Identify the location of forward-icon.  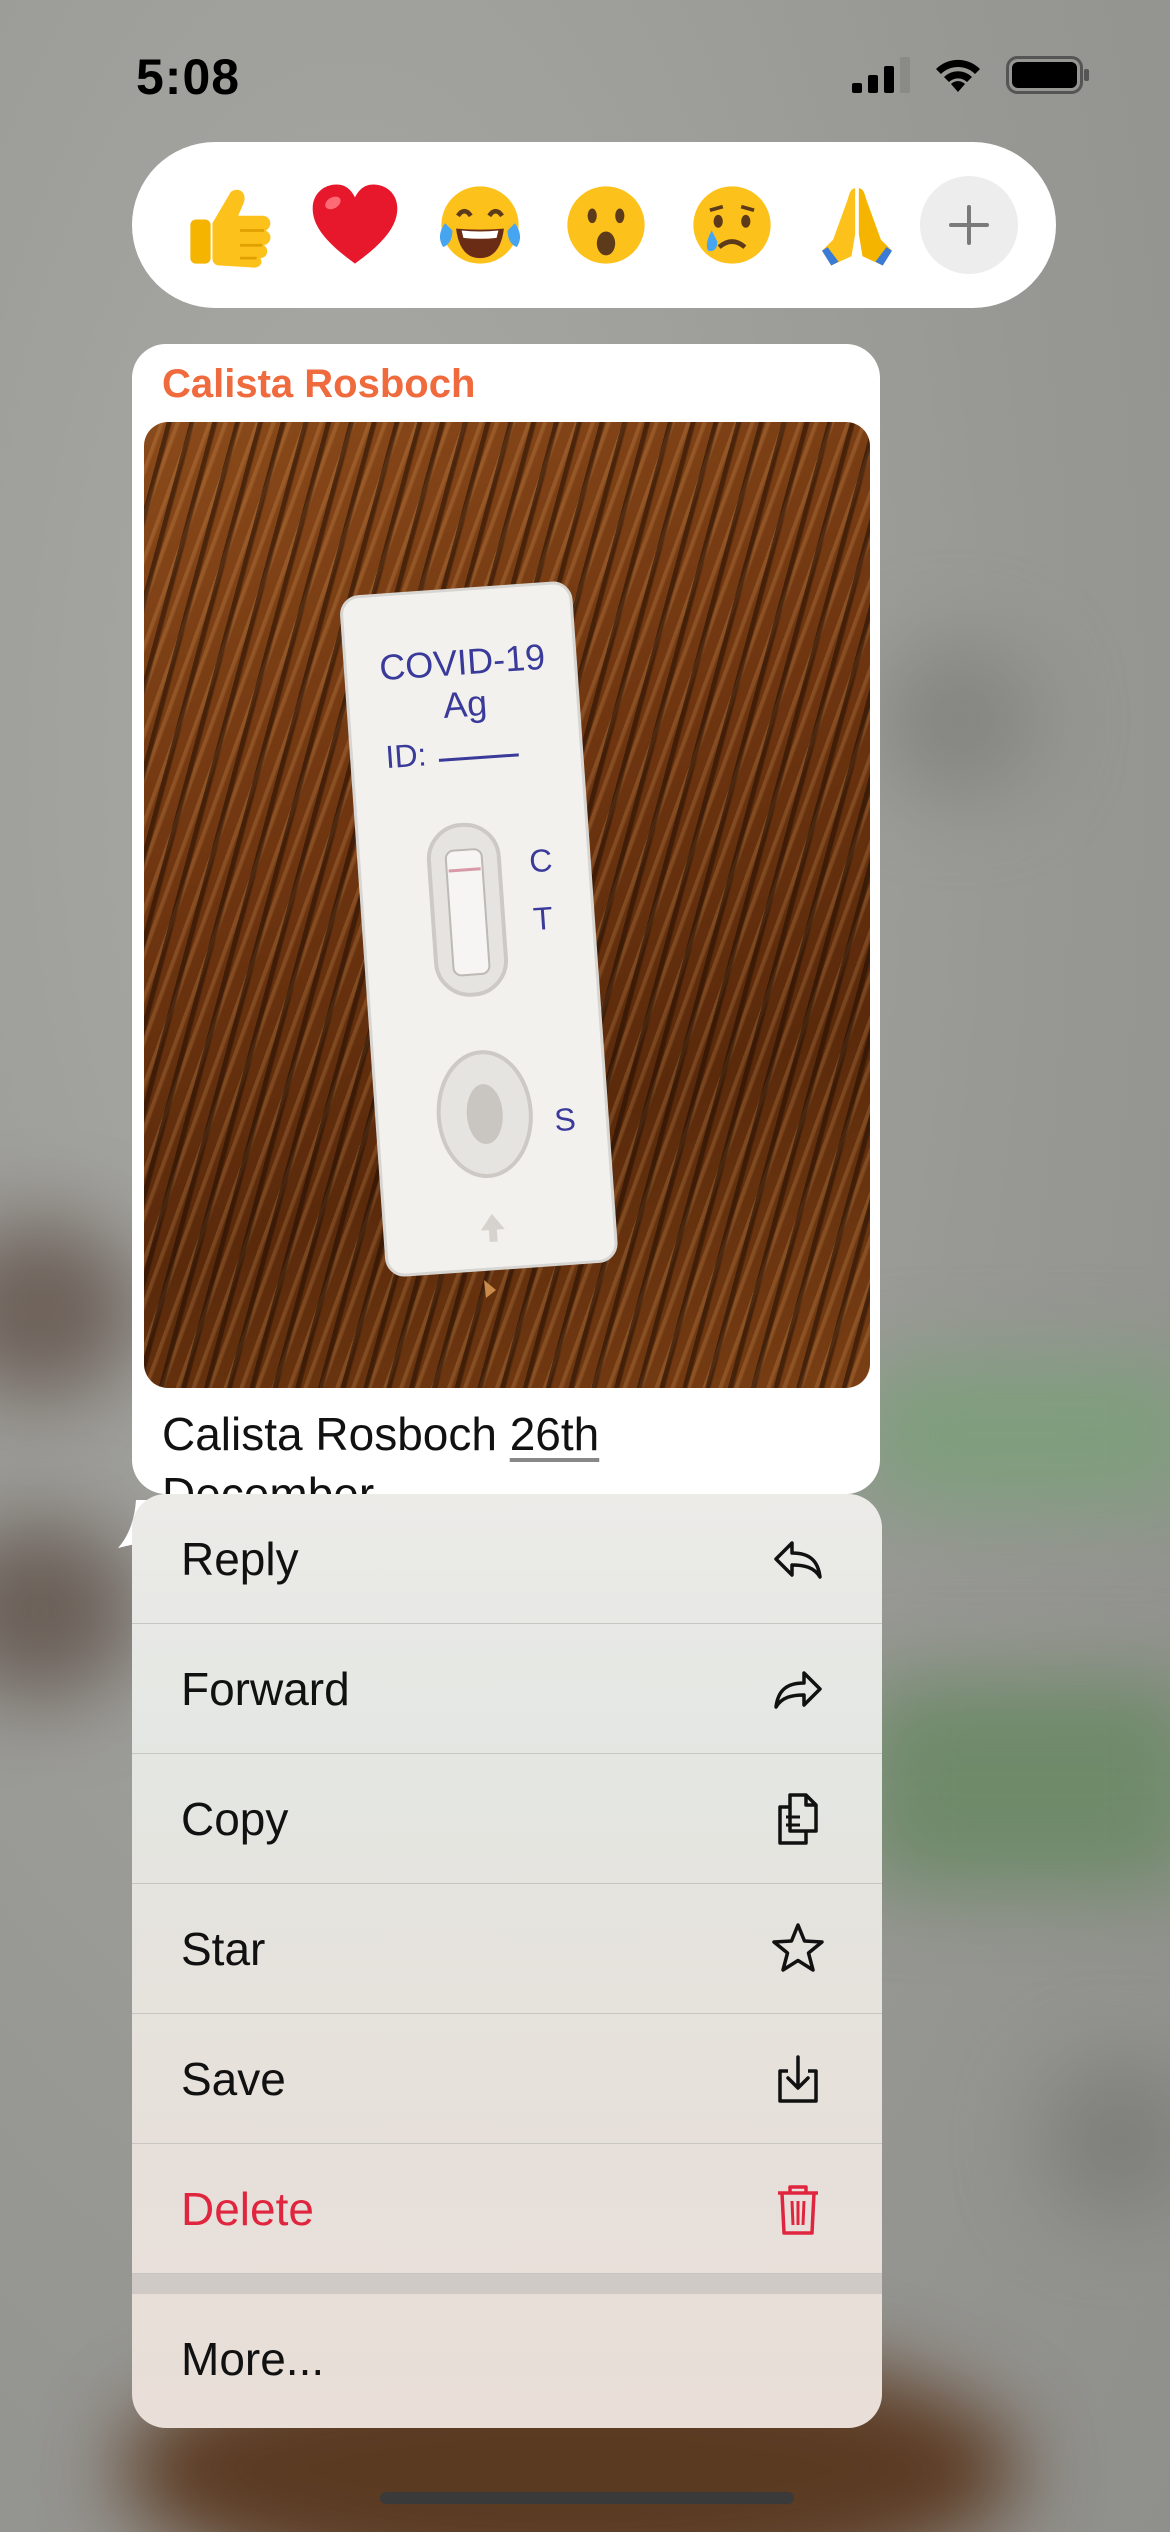
(798, 1689).